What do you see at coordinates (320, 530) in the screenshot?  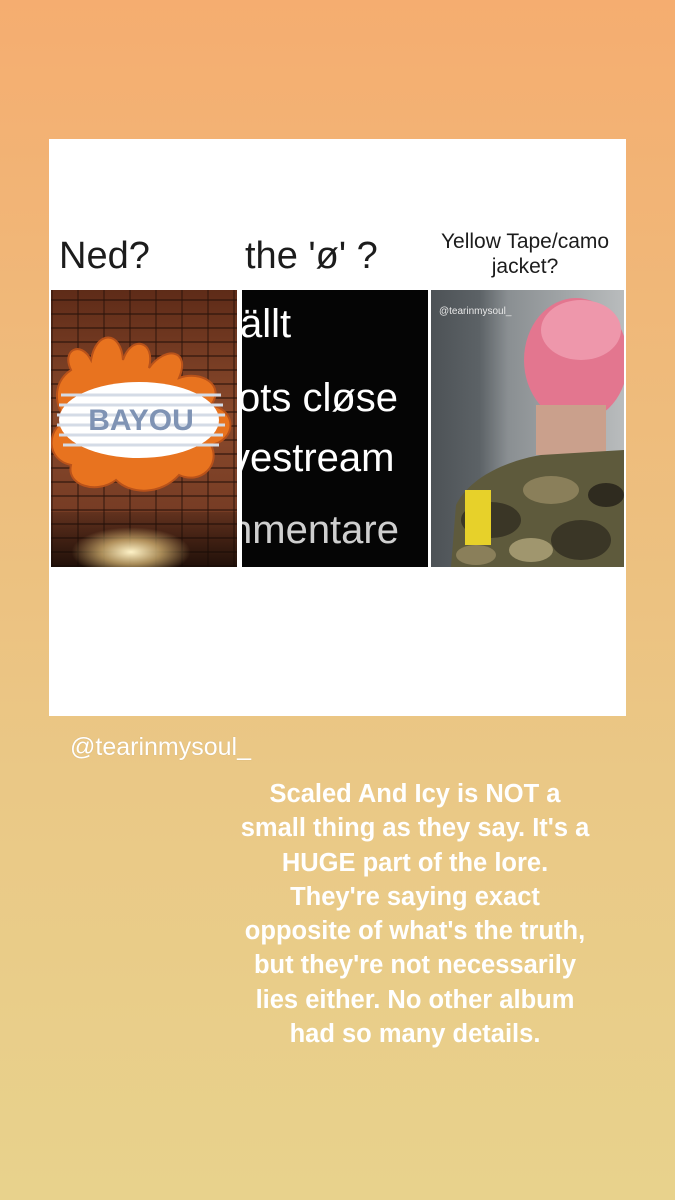 I see `text-line-4: nmentare` at bounding box center [320, 530].